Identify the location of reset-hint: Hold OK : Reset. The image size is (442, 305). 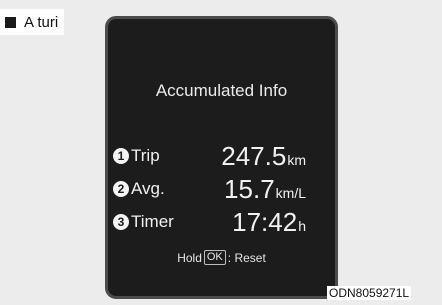
(221, 257).